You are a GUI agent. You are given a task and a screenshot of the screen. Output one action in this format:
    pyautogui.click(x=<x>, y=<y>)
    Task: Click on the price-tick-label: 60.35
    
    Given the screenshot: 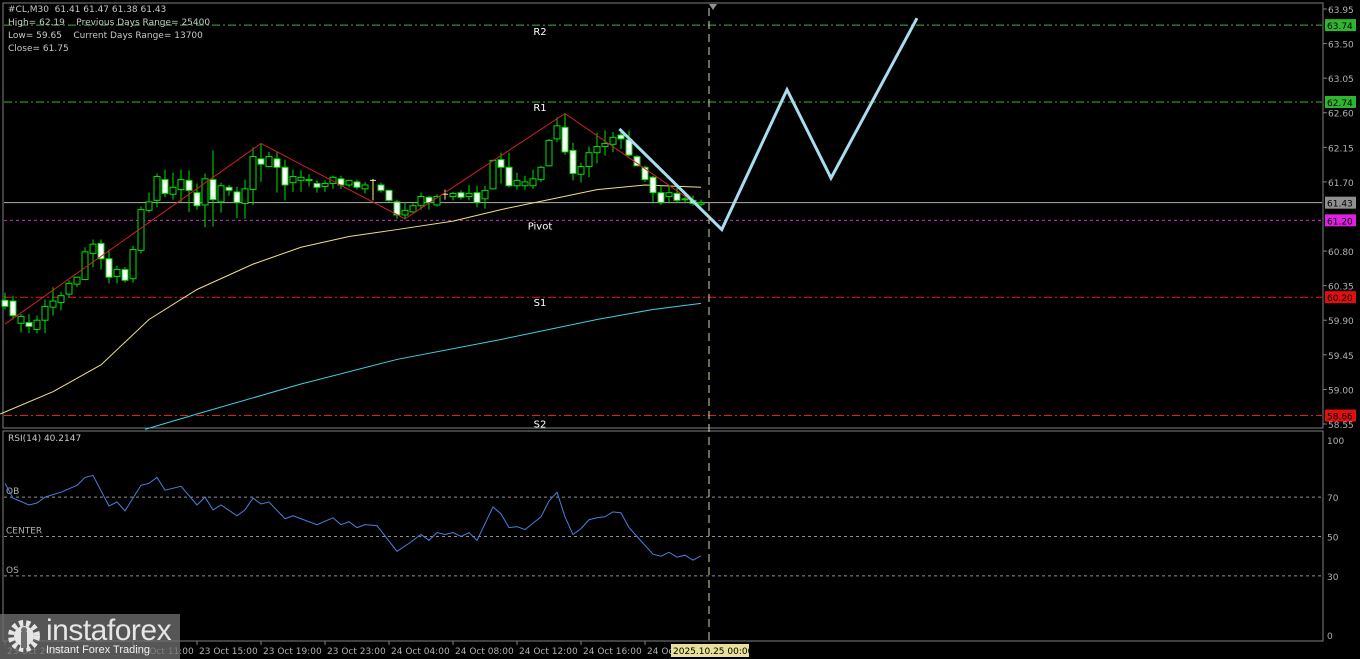 What is the action you would take?
    pyautogui.click(x=1341, y=288)
    